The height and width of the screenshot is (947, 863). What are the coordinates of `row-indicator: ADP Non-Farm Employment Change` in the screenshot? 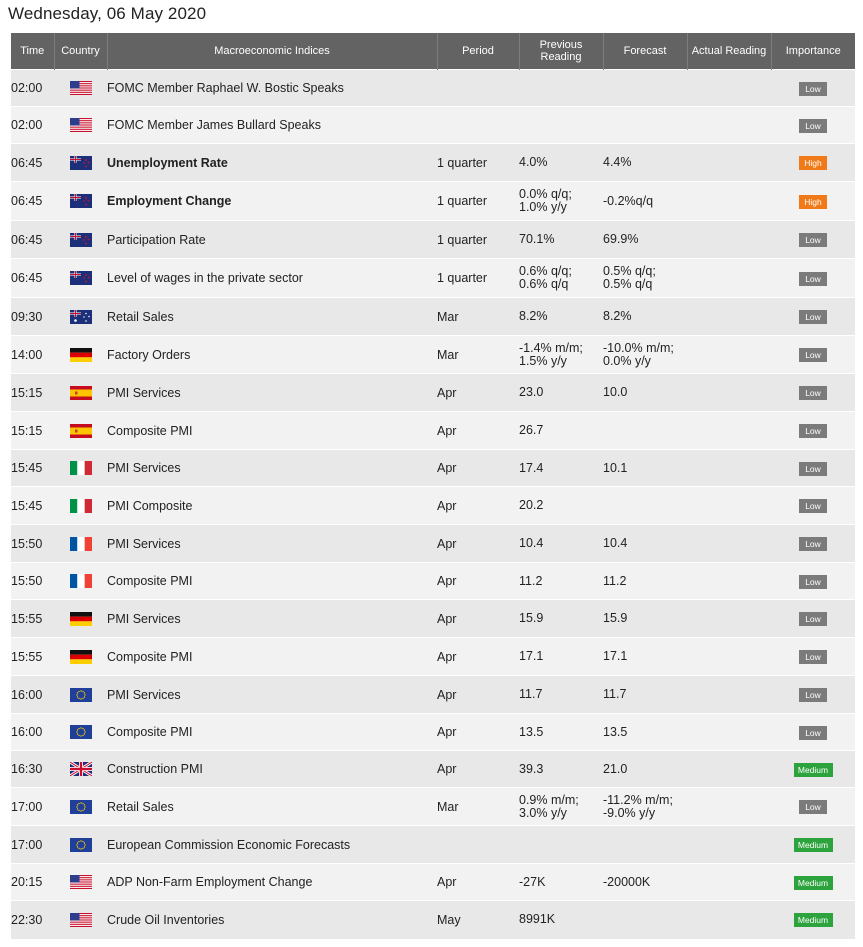 It's located at (272, 882).